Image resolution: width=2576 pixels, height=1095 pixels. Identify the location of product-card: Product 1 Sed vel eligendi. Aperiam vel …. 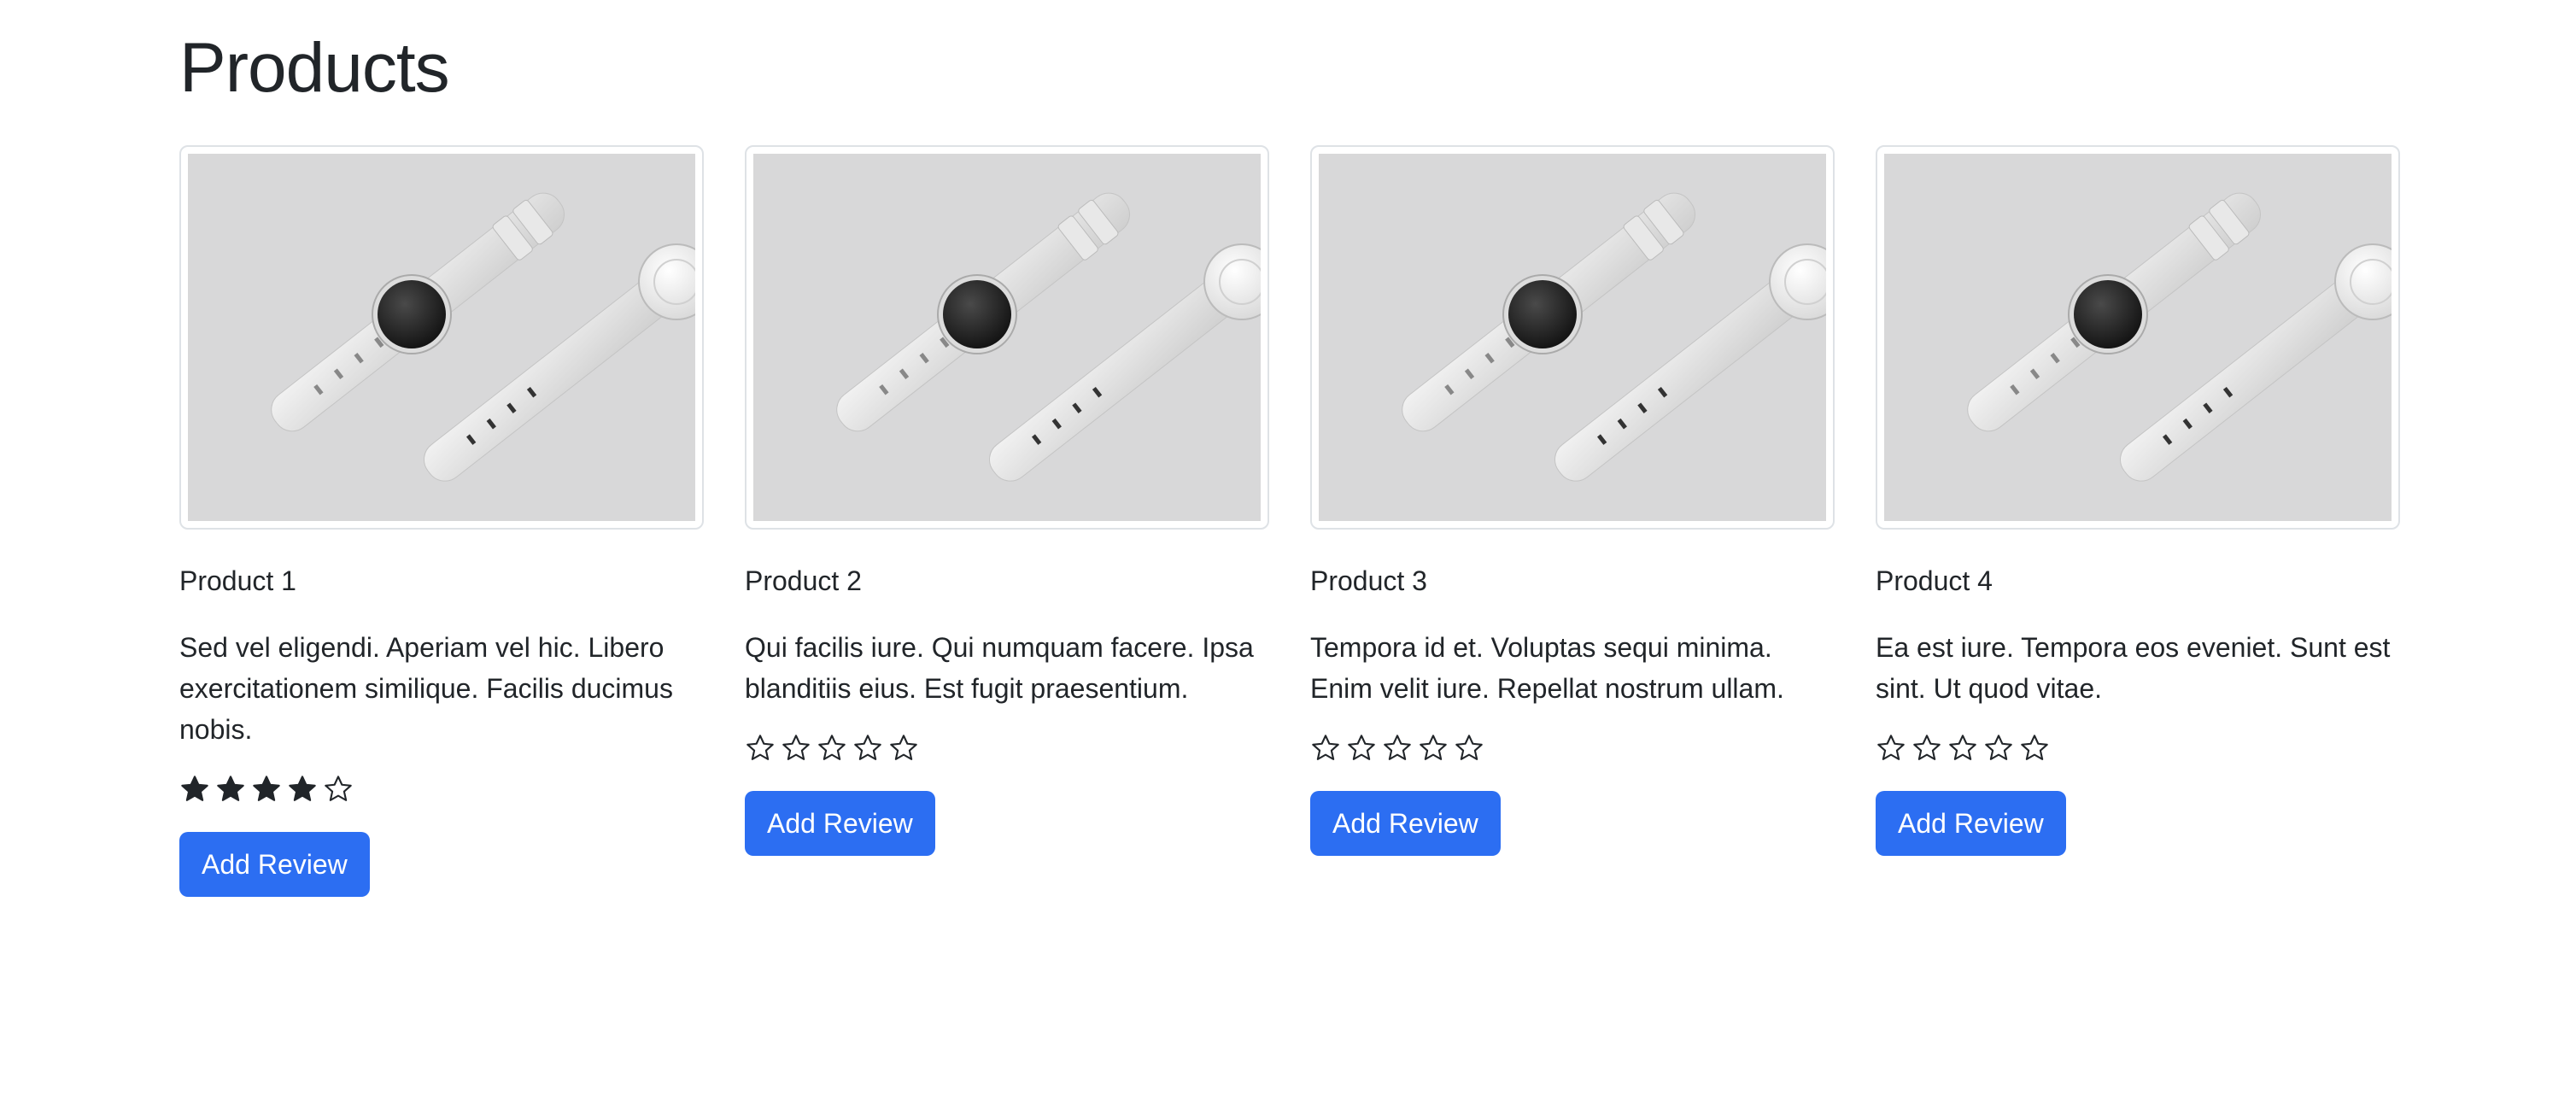
(441, 521).